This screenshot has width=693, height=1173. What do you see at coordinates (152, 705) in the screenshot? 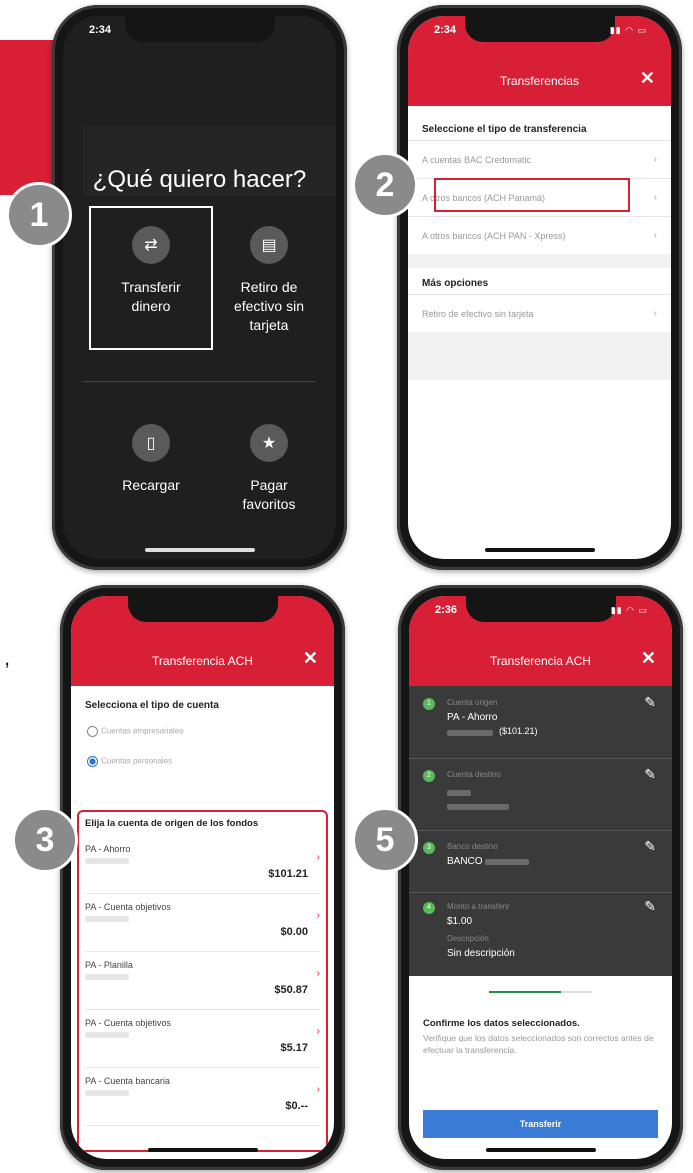
I see `account-type-heading: Selecciona el tipo de cuenta` at bounding box center [152, 705].